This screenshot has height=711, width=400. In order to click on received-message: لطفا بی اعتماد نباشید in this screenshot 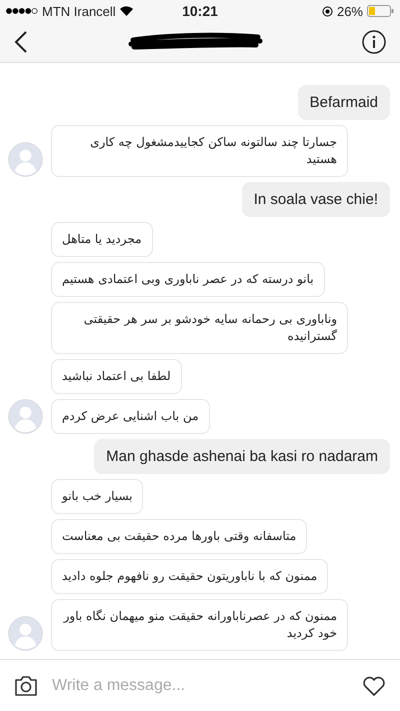, I will do `click(116, 376)`.